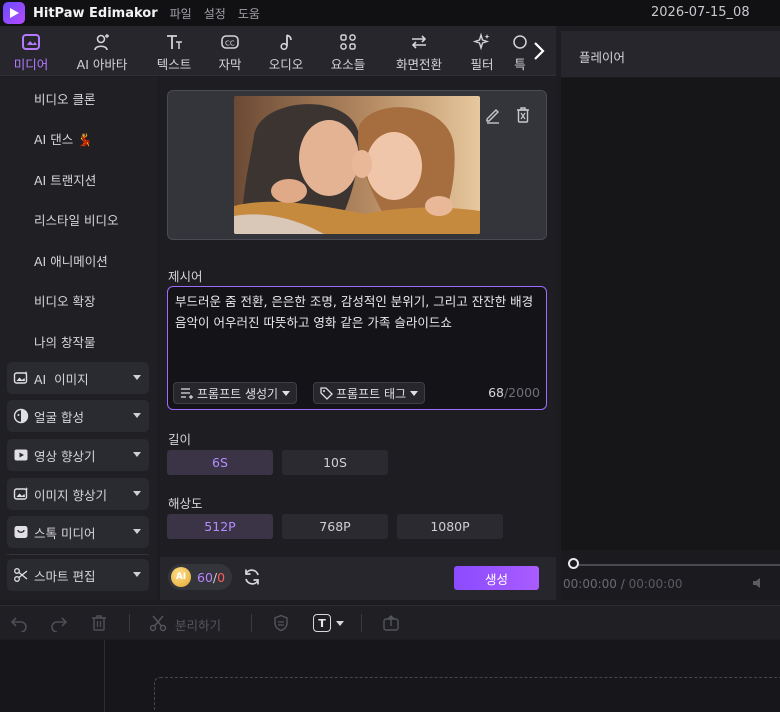 The image size is (780, 712). I want to click on prompt-generator-button: 프롬프트 생성기, so click(235, 393).